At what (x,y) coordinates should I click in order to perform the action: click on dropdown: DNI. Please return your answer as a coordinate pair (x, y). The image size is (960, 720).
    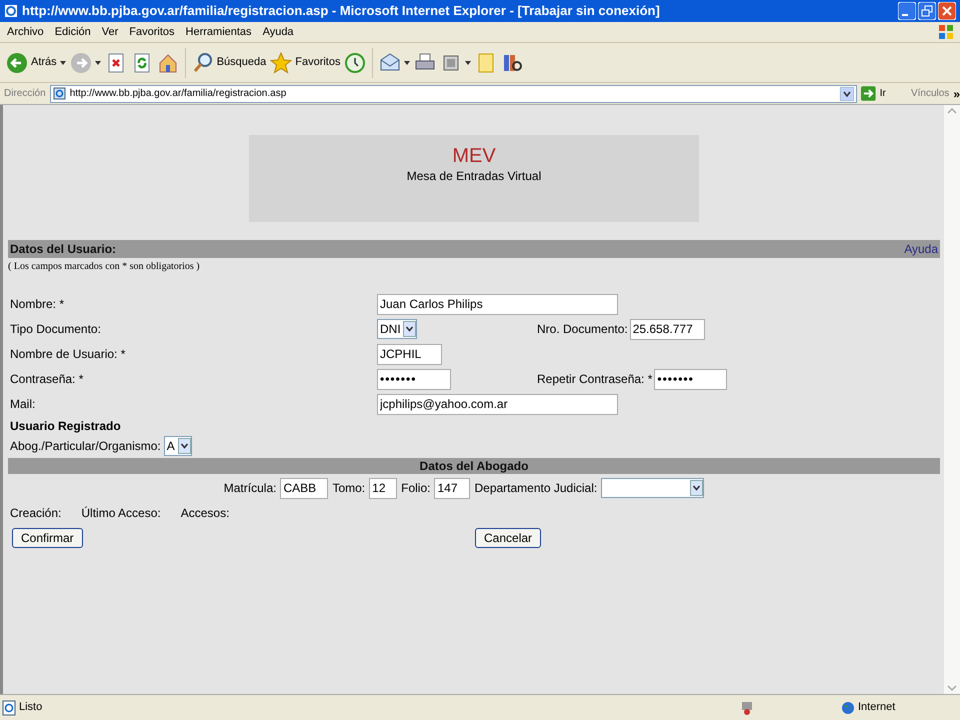
    Looking at the image, I should click on (397, 329).